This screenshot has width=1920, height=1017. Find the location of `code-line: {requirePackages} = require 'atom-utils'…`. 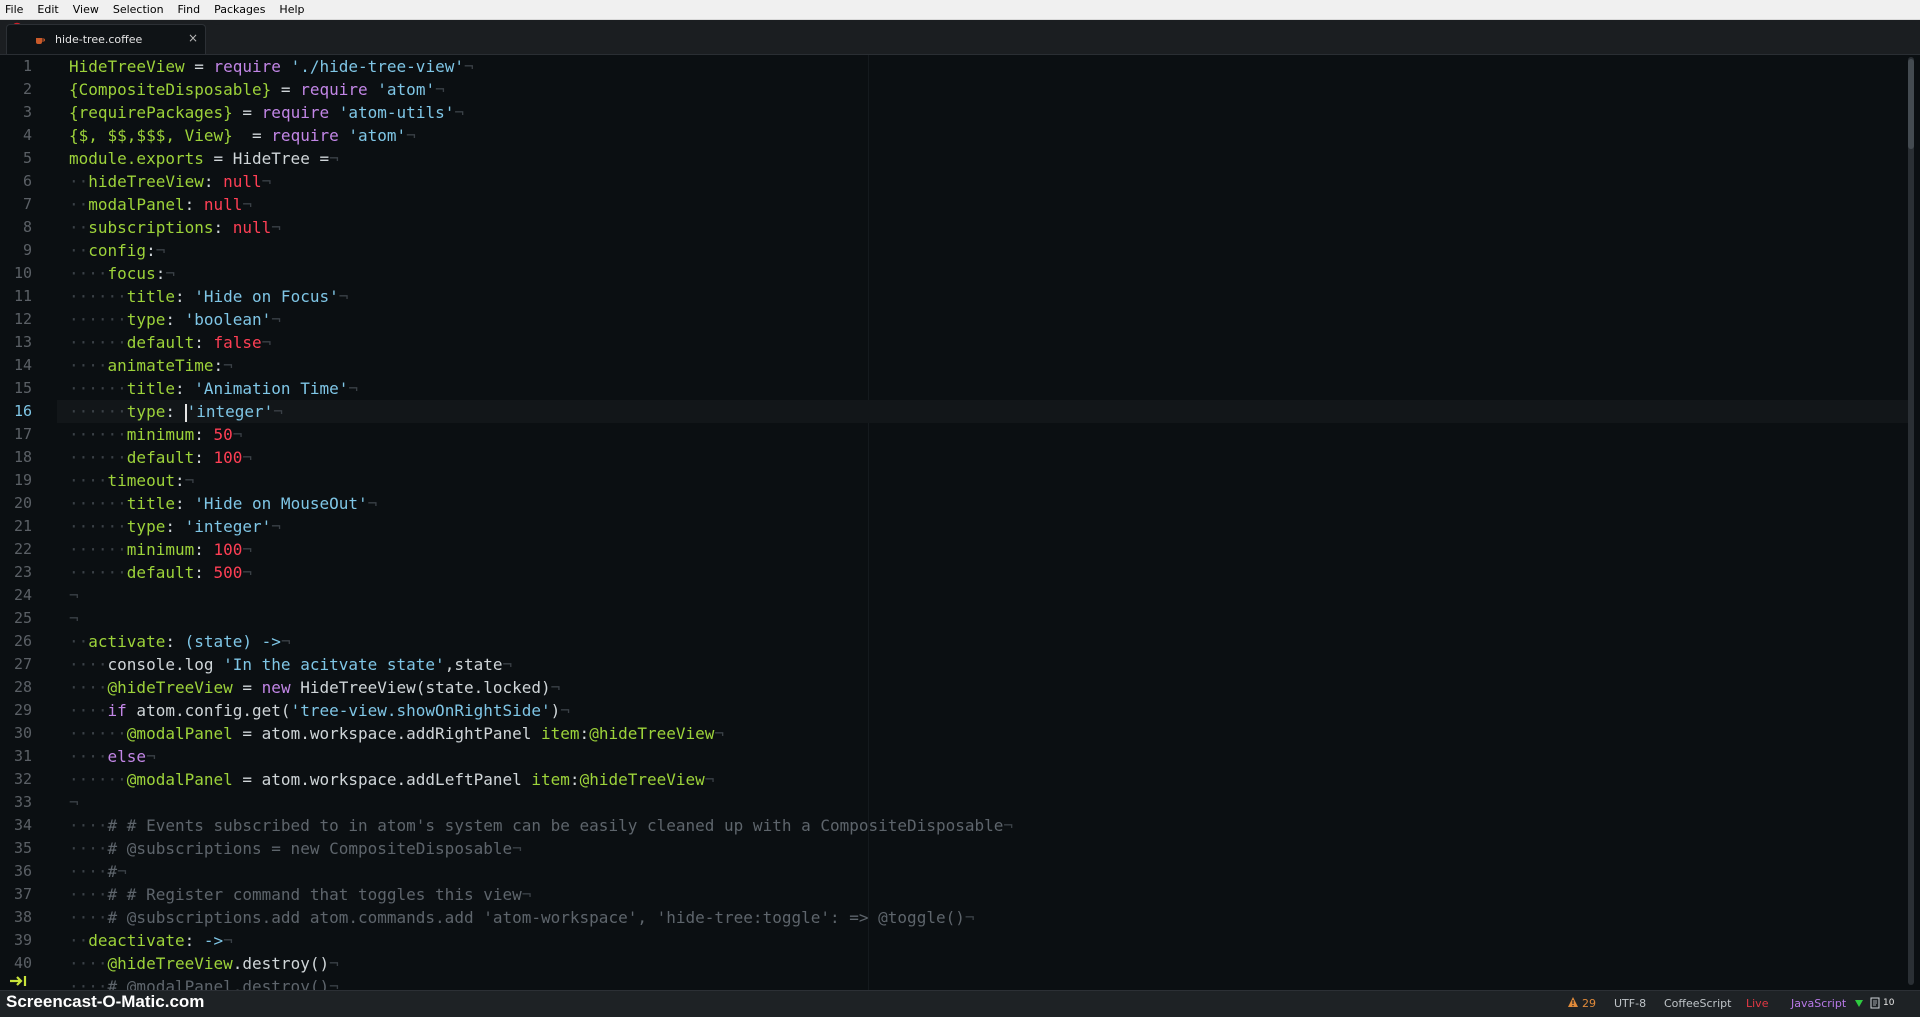

code-line: {requirePackages} = require 'atom-utils'… is located at coordinates (266, 112).